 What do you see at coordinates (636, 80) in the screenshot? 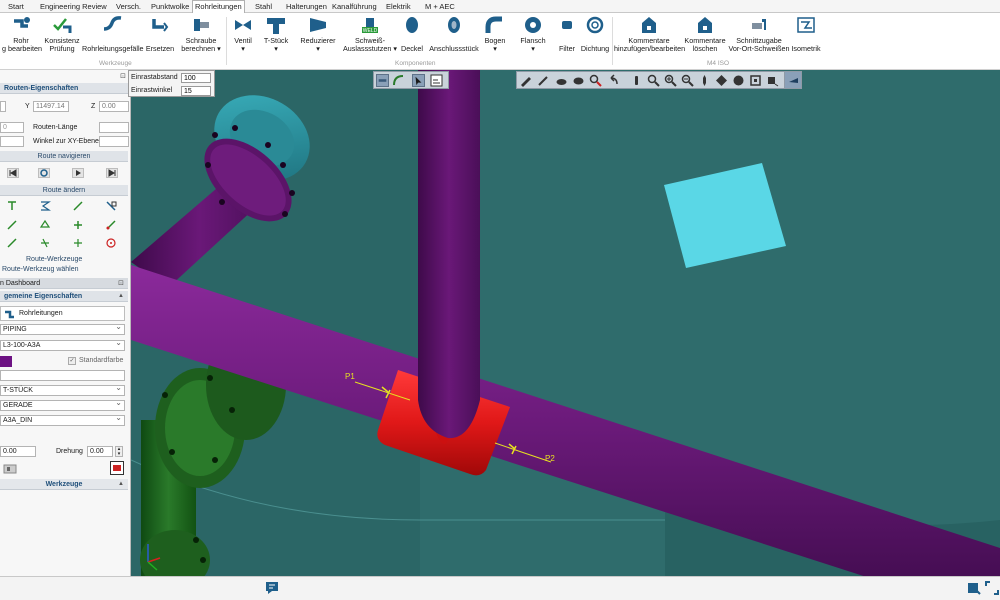
I see `touch-icon` at bounding box center [636, 80].